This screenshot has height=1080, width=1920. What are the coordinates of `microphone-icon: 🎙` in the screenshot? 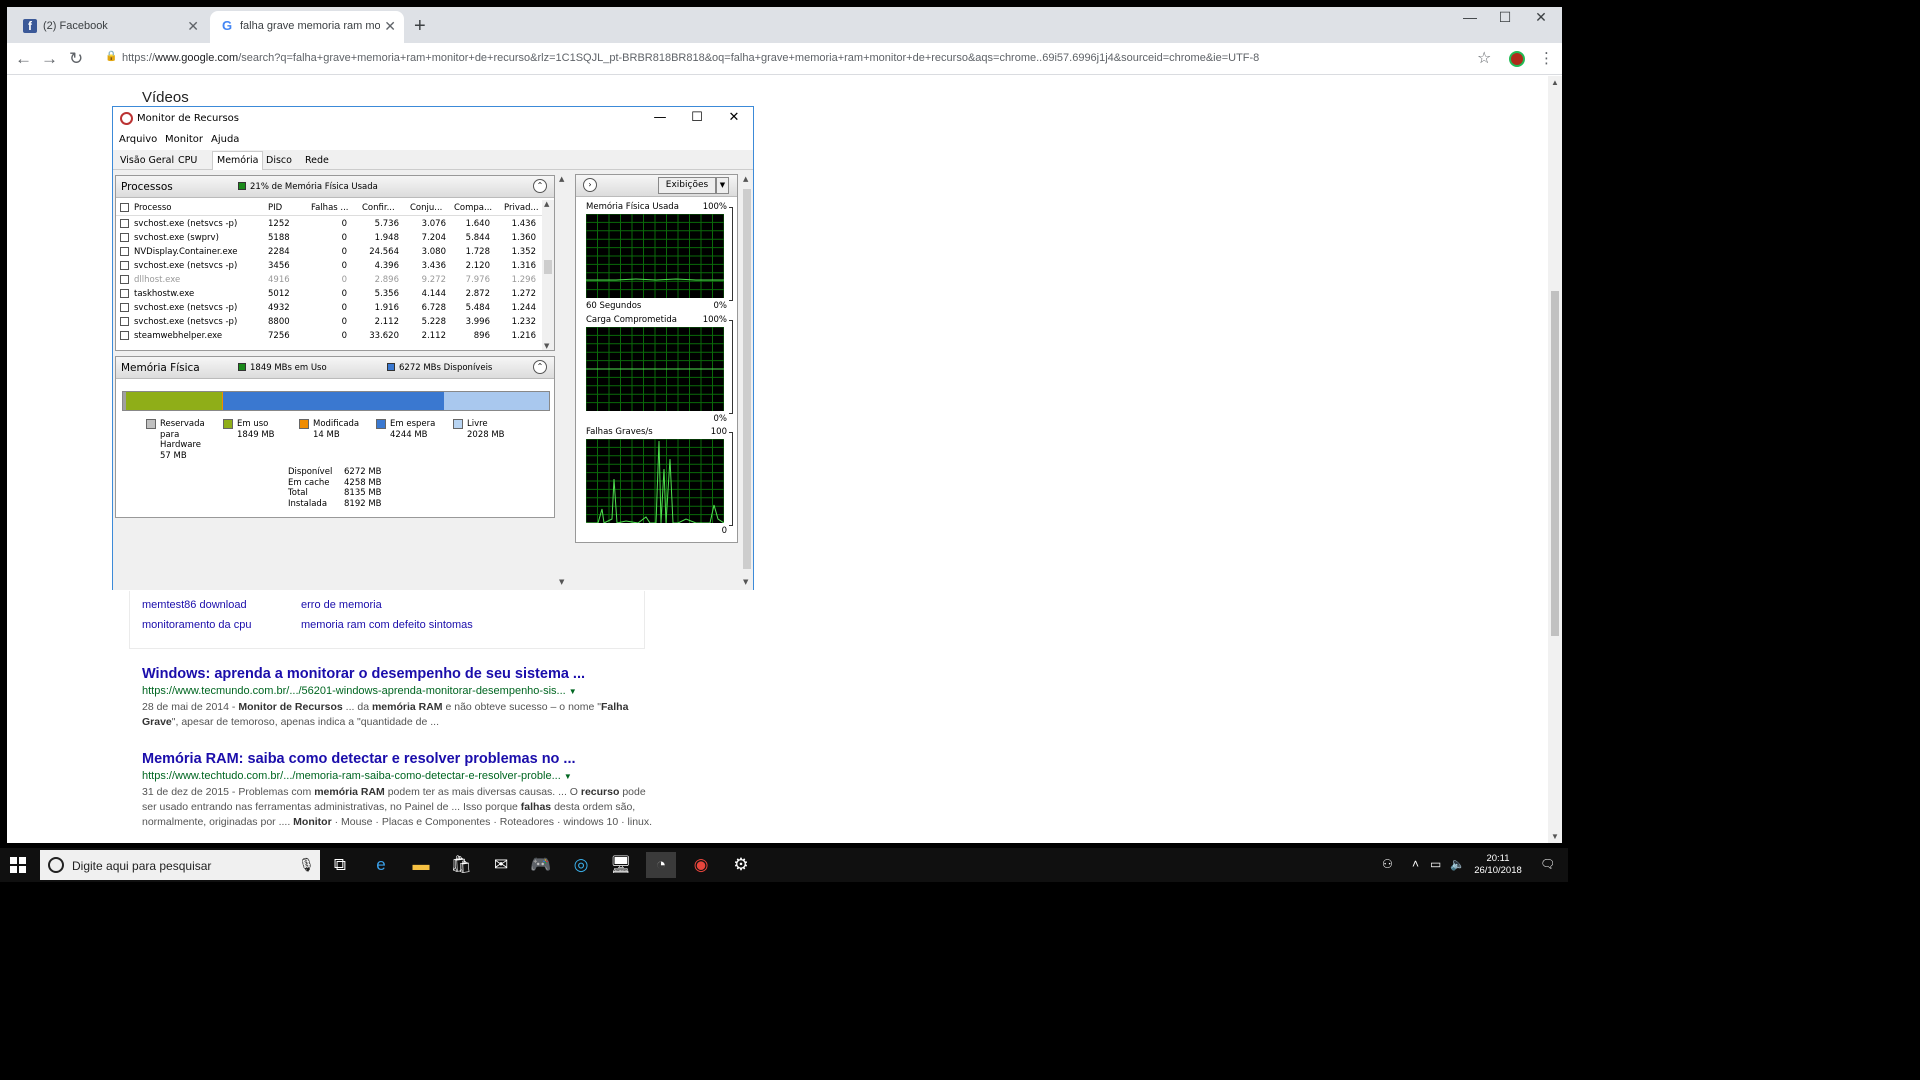 It's located at (306, 865).